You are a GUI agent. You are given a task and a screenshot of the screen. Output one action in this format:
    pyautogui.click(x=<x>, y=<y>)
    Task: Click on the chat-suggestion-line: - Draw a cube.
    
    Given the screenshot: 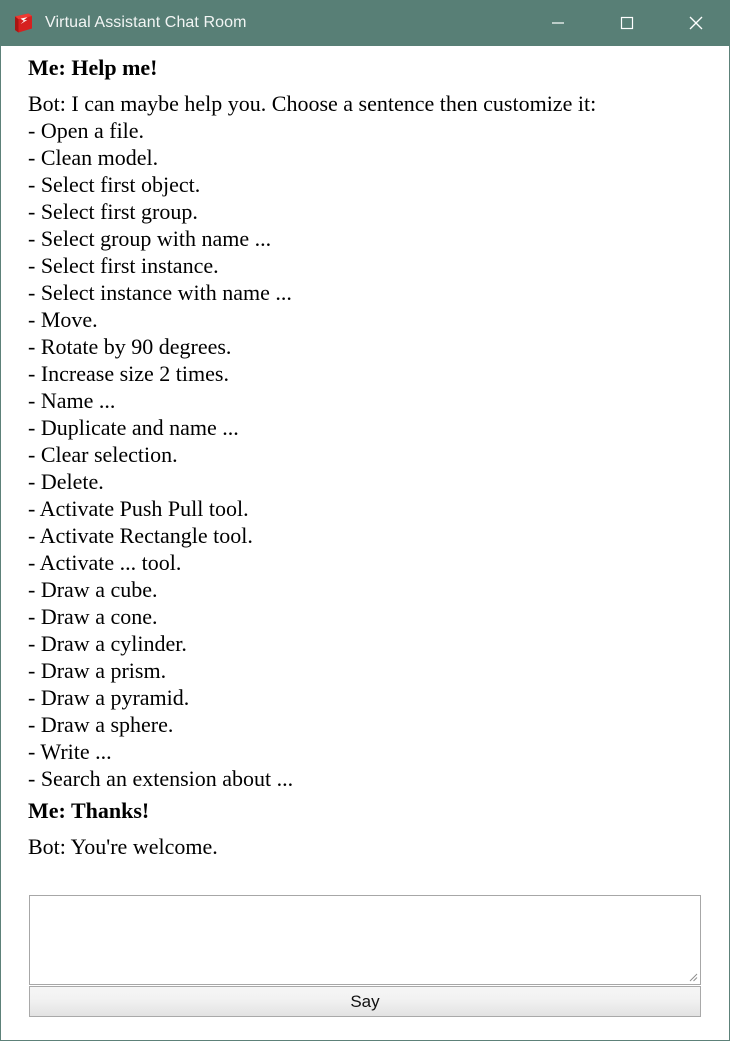 What is the action you would take?
    pyautogui.click(x=93, y=589)
    